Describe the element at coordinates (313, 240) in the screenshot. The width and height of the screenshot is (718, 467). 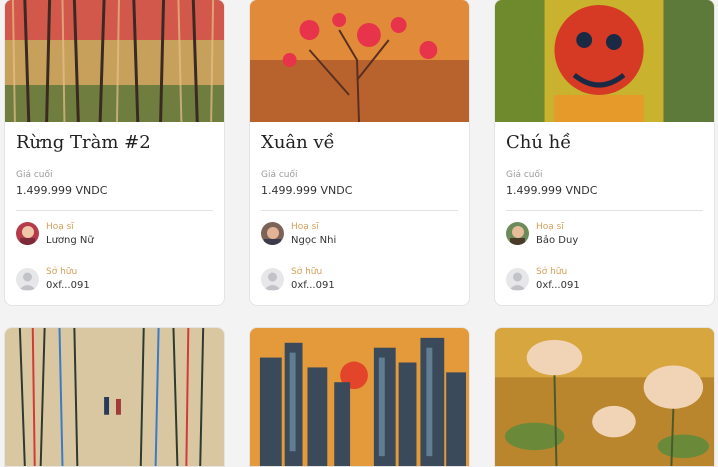
I see `artist-name: Ngọc Nhi` at that location.